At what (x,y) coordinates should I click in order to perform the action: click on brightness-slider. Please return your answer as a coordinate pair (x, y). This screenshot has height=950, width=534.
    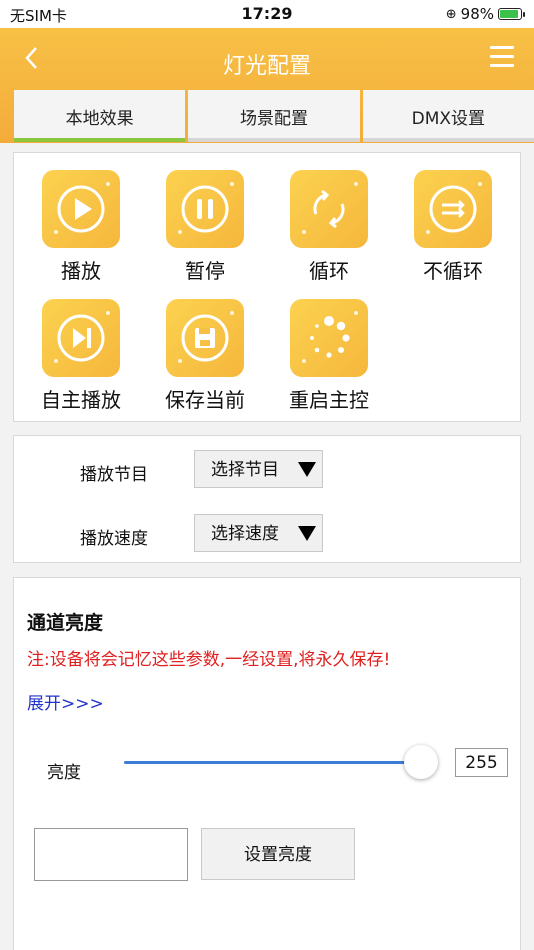
    Looking at the image, I should click on (281, 762).